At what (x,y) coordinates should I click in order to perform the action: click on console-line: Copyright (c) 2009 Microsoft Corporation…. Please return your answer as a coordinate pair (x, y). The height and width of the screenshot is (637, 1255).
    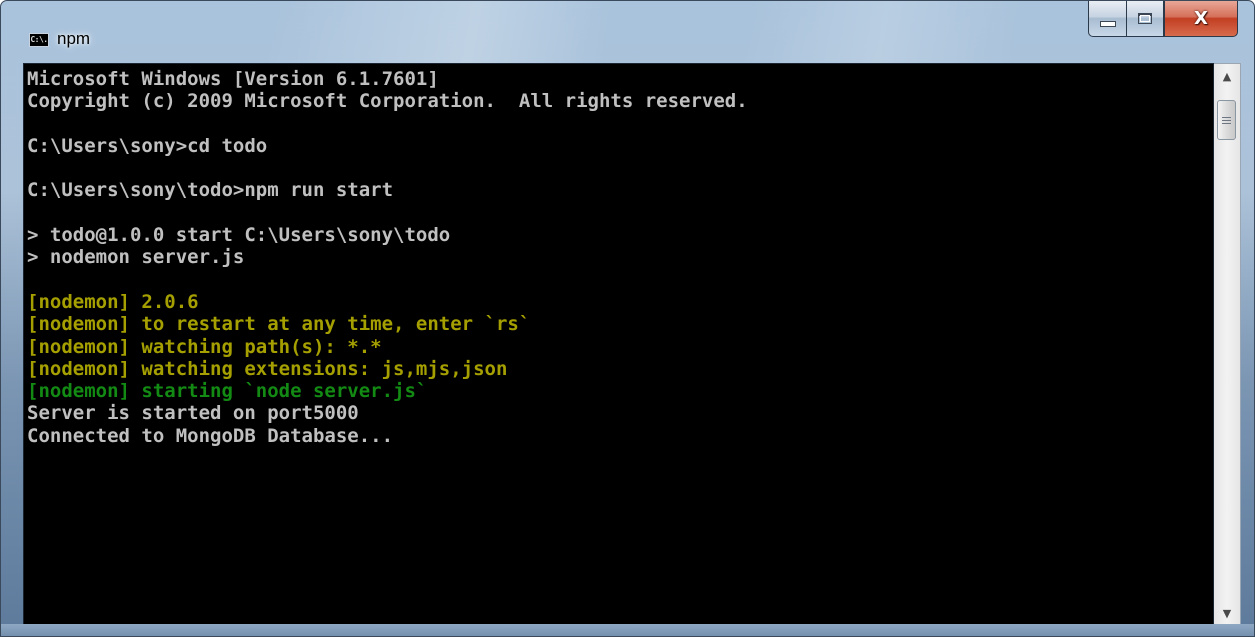
    Looking at the image, I should click on (387, 101).